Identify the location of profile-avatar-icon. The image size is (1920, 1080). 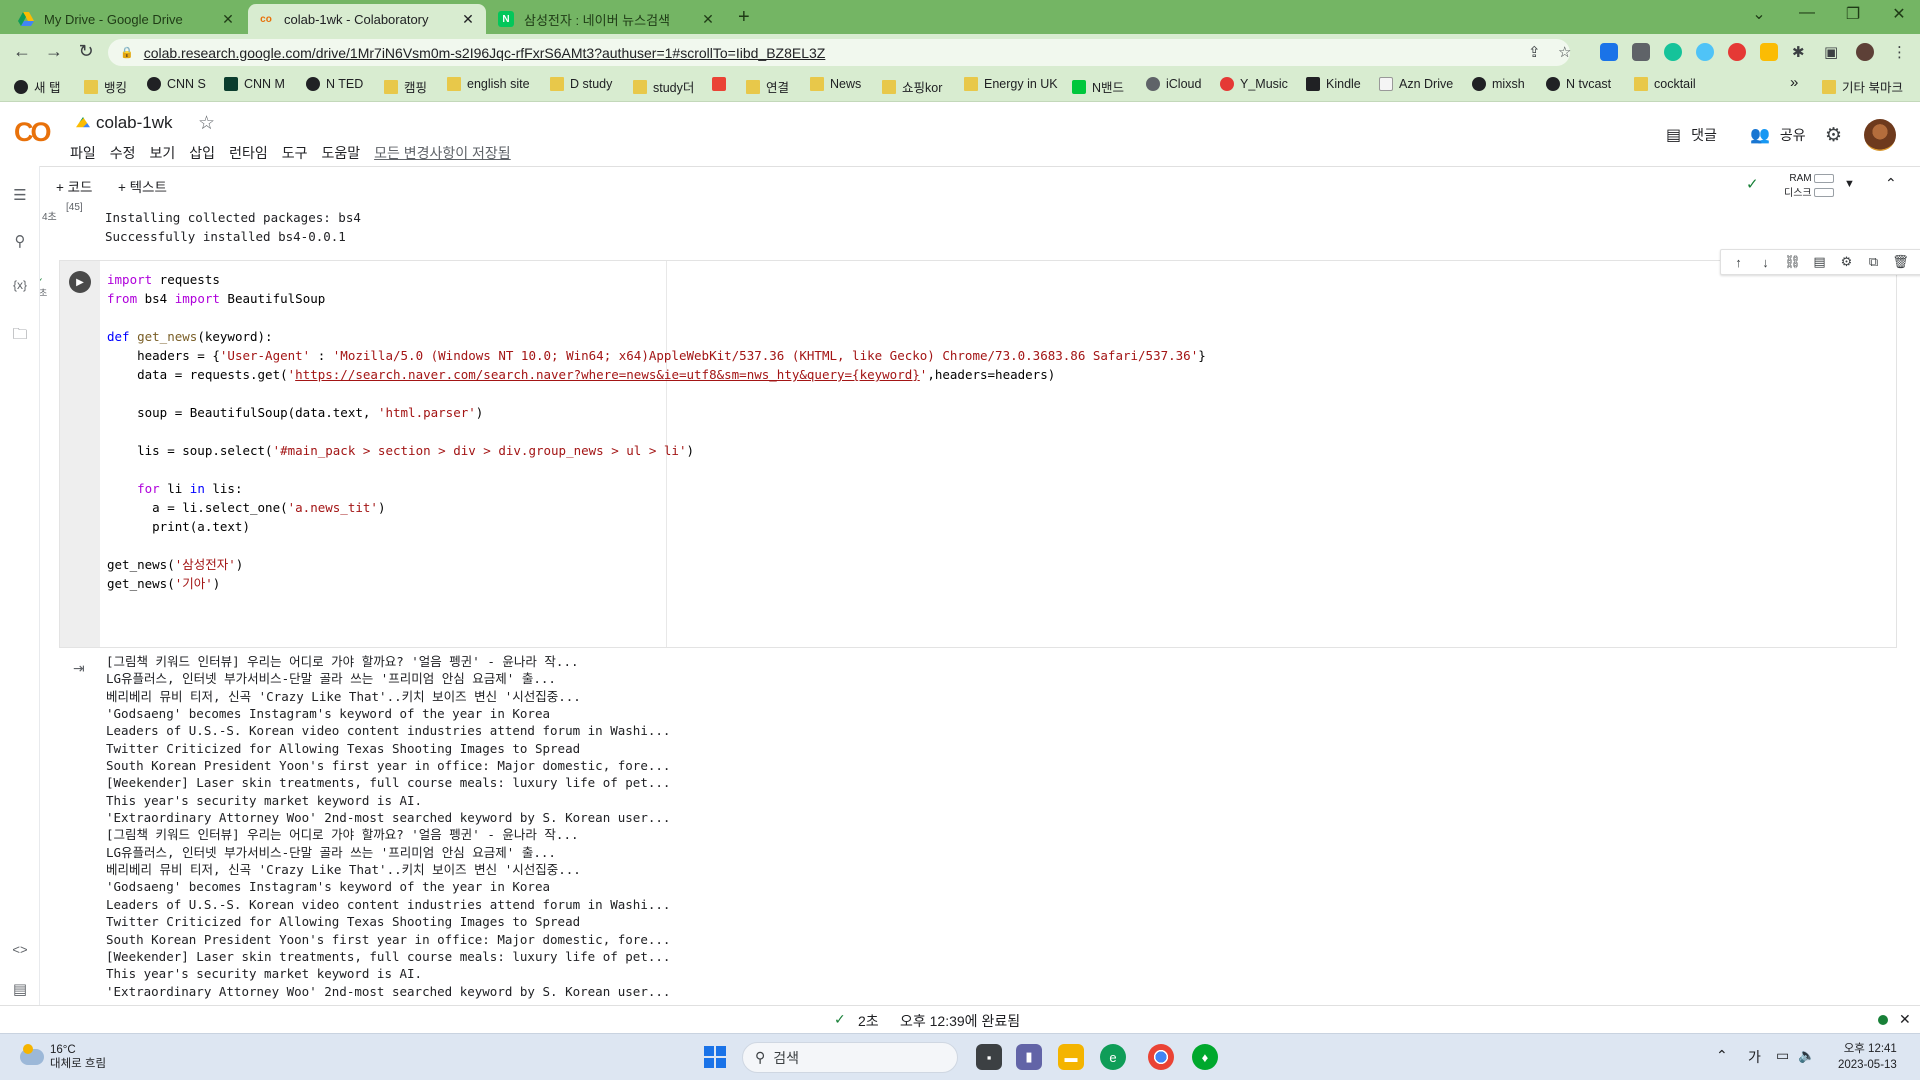
(1865, 52).